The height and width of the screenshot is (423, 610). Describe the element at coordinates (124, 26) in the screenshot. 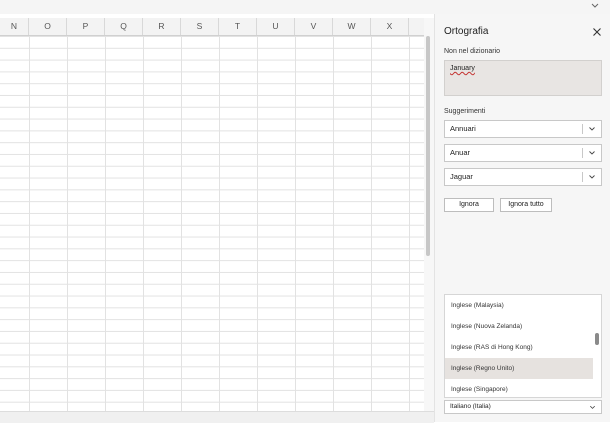

I see `column-header: Q` at that location.